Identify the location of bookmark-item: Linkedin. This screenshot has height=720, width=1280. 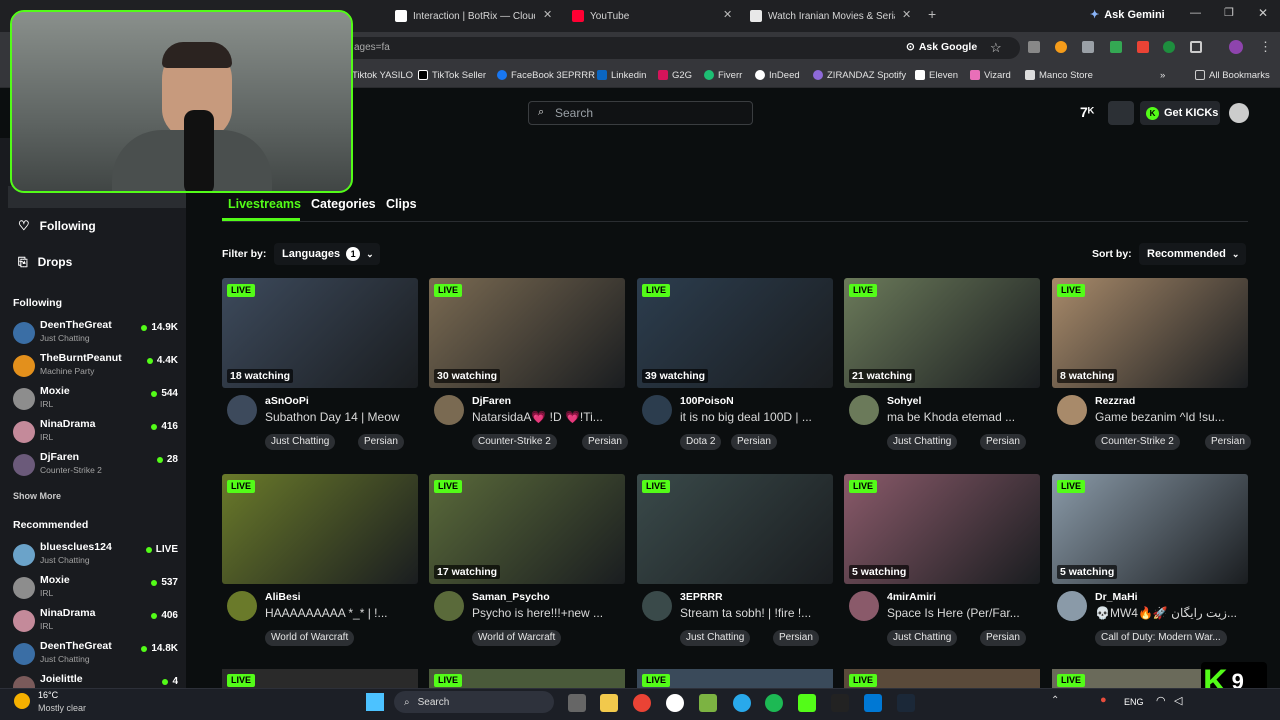
(621, 75).